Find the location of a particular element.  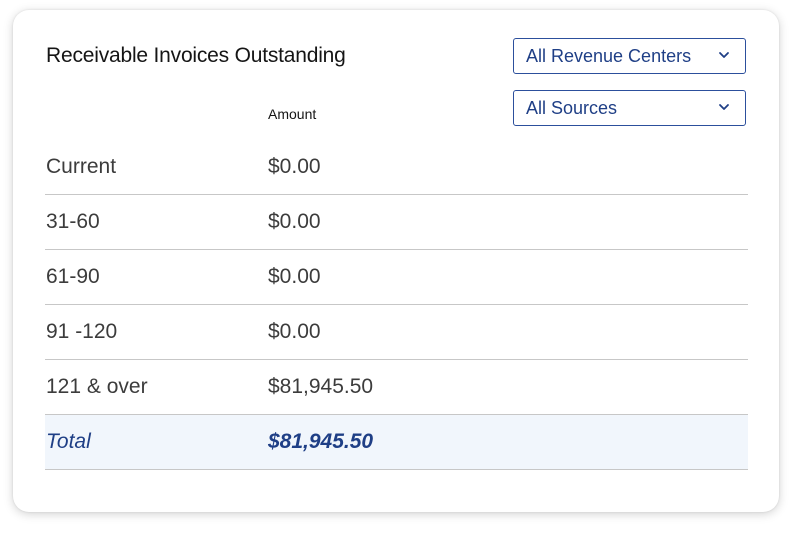

table-row: 31-60 $0.00 is located at coordinates (396, 222).